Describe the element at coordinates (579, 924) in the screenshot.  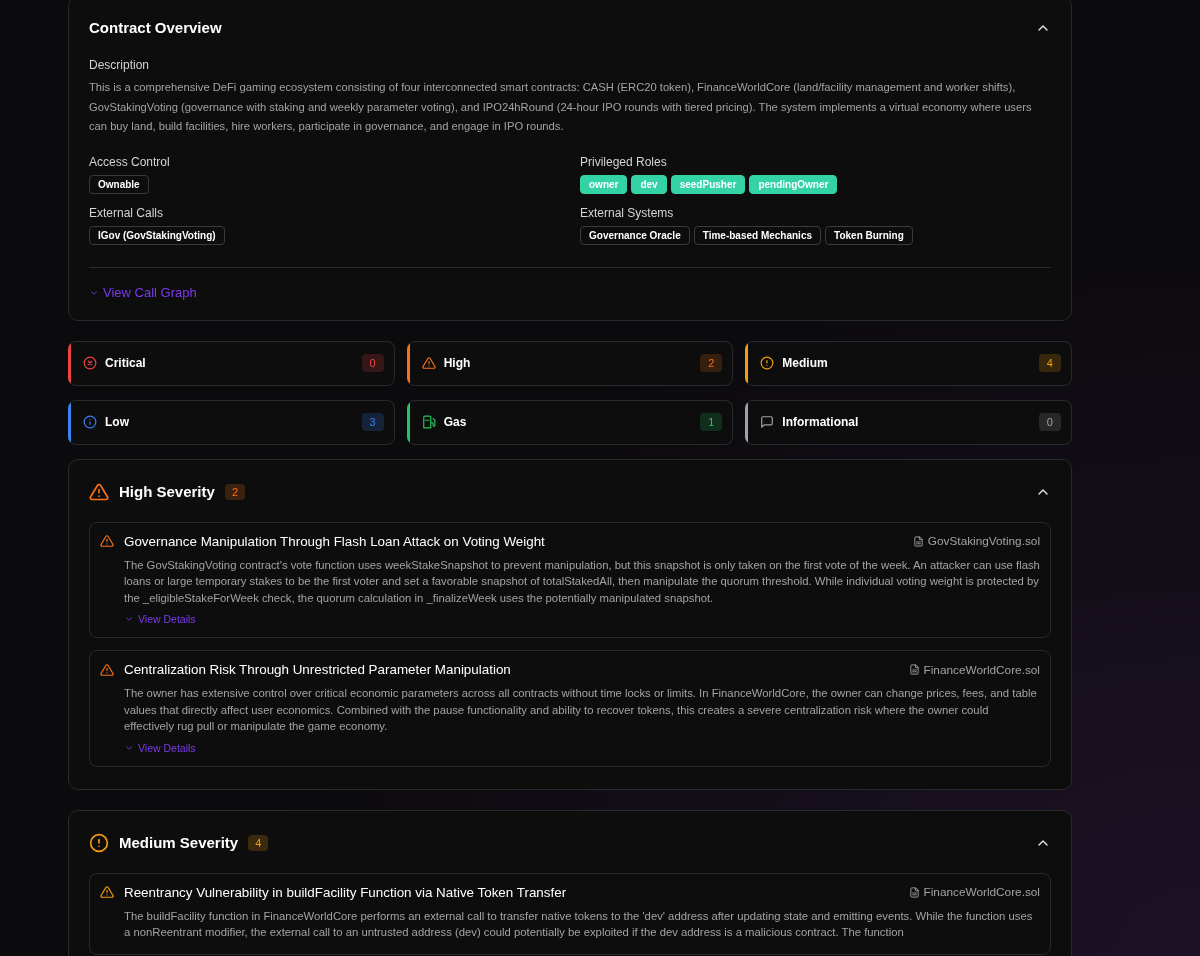
I see `finding-description: The buildFacility function in FinanceWorldCore performs an external call to transfer native tokens to the 'dev' address after updating state and emitting events. While the function uses a nonReentrant modifier, the external call to an untrusted address (dev) could potentially be exploited if the dev address is a malicious contract. The function` at that location.